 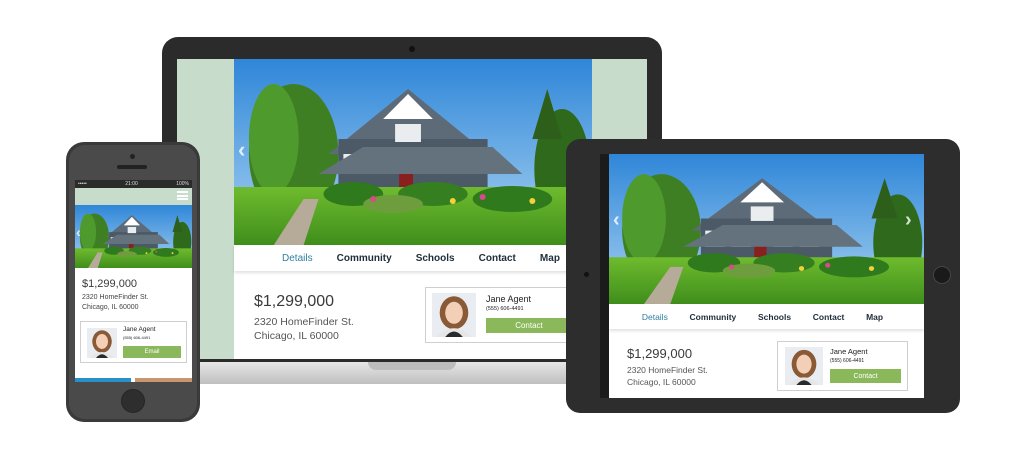 What do you see at coordinates (133, 342) in the screenshot?
I see `agent-card: Jane Agent (555) 606-4491 Email` at bounding box center [133, 342].